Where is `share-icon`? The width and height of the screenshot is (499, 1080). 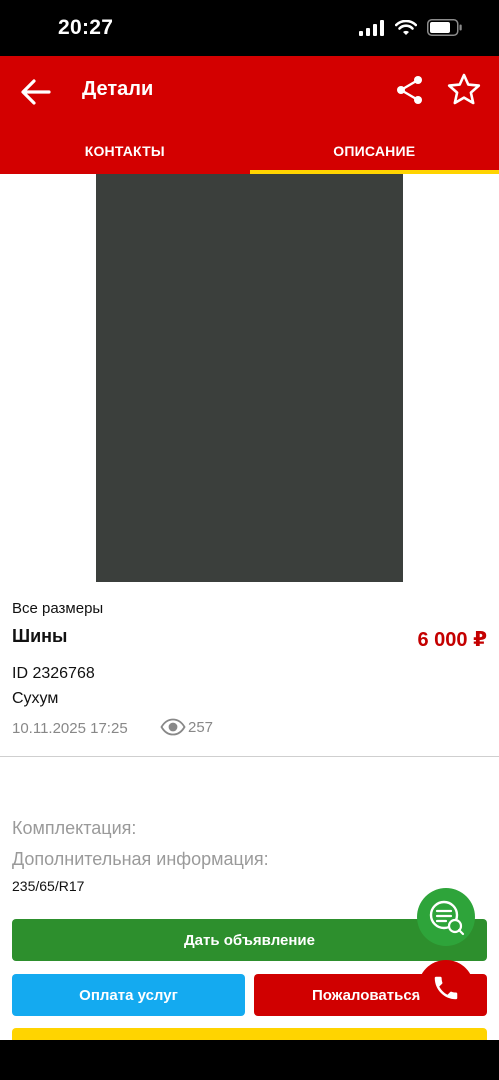
share-icon is located at coordinates (409, 90).